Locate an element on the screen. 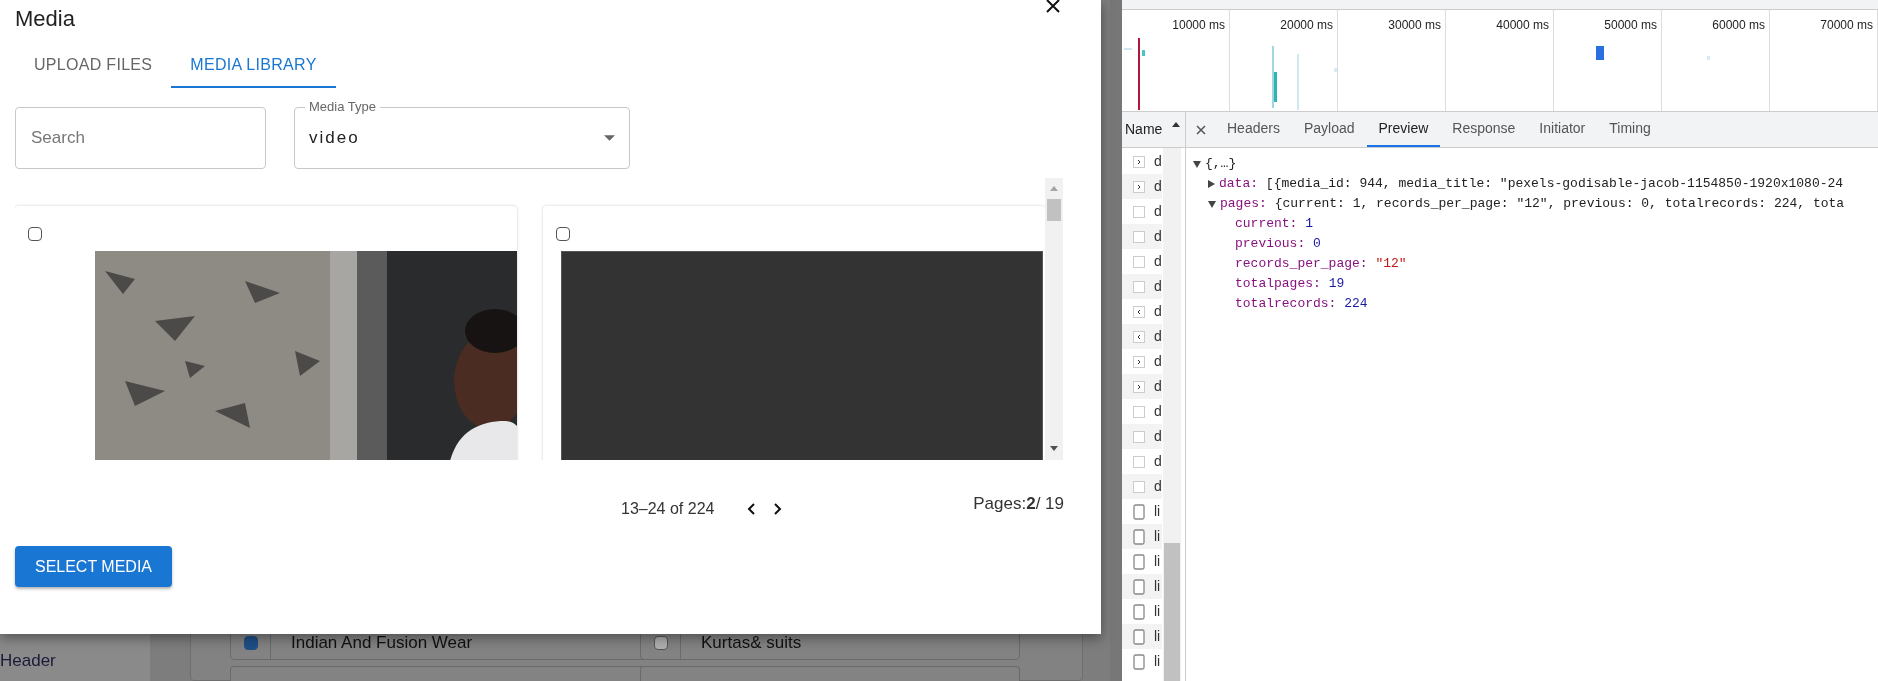  tab: MEDIA LIBRARY is located at coordinates (253, 66).